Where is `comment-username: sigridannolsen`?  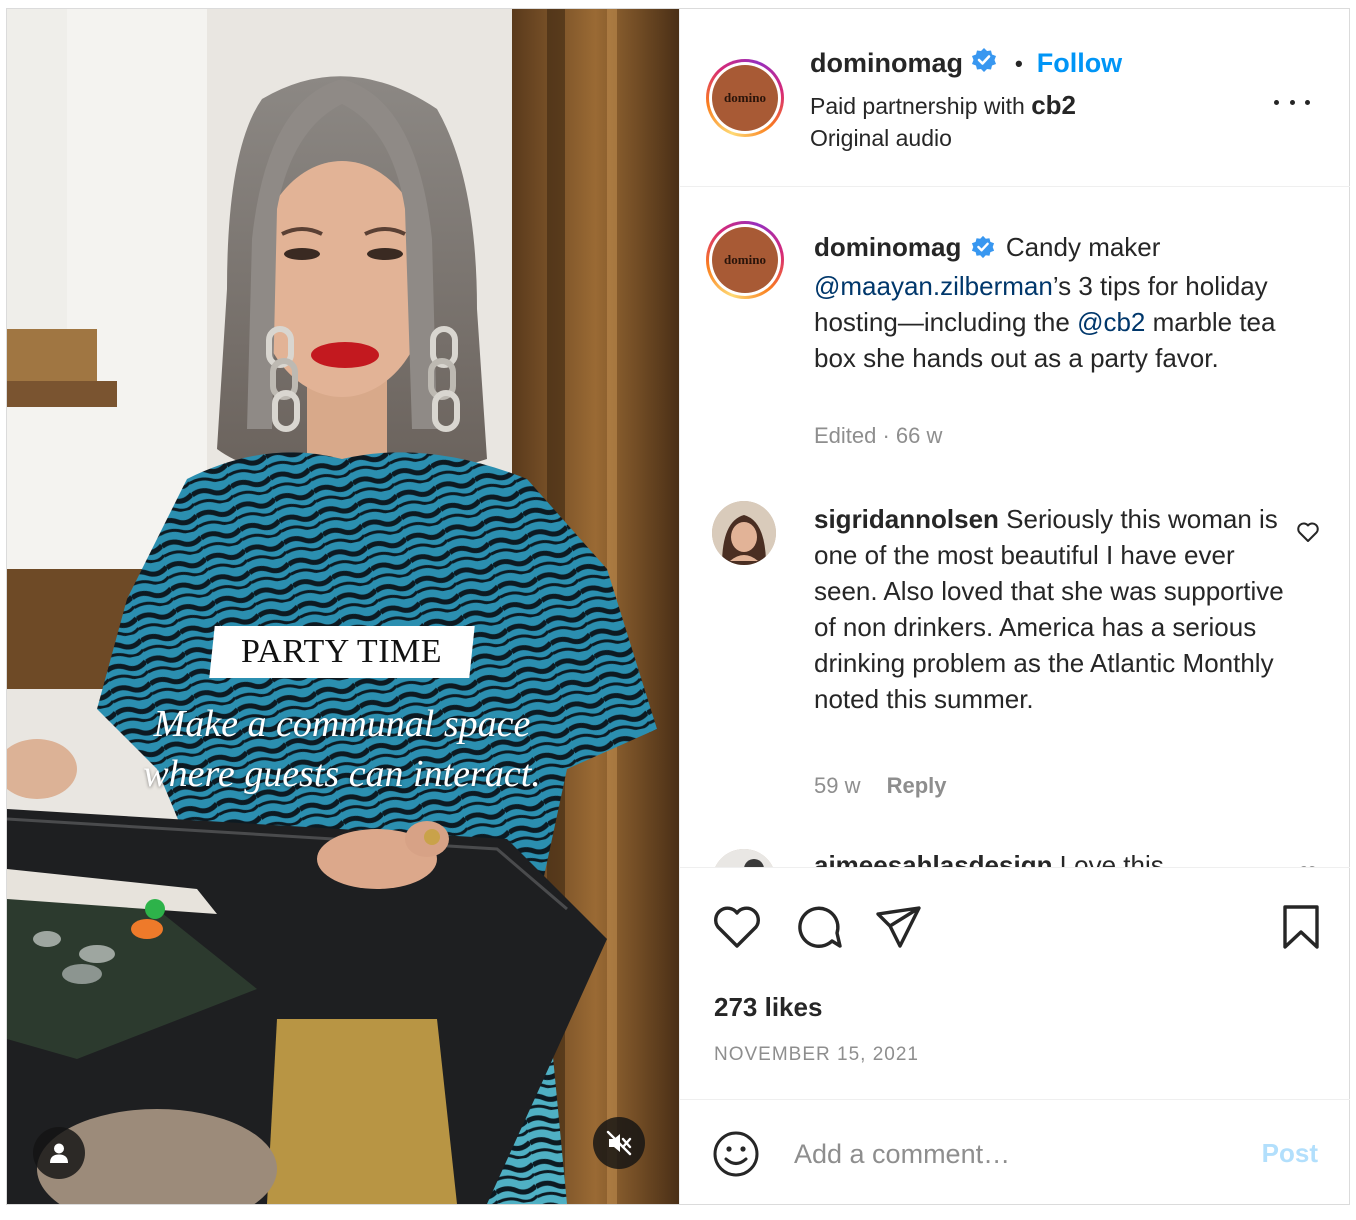 comment-username: sigridannolsen is located at coordinates (906, 519).